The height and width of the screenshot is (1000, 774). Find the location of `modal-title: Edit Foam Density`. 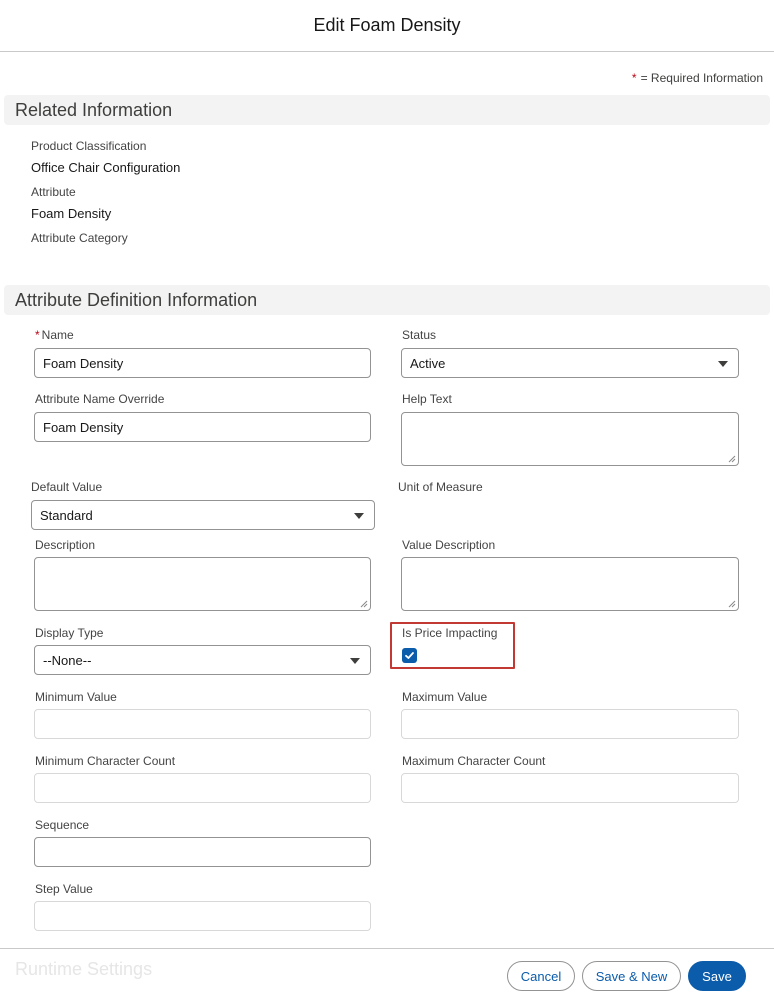

modal-title: Edit Foam Density is located at coordinates (387, 25).